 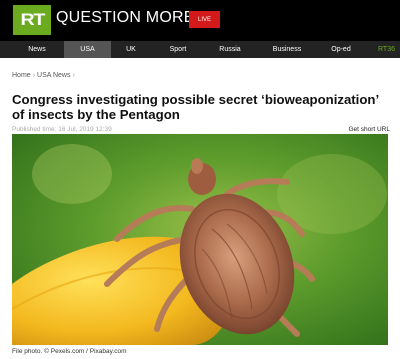 I want to click on published-time: Published time: 16 Jul, 2019 12:39, so click(x=62, y=129).